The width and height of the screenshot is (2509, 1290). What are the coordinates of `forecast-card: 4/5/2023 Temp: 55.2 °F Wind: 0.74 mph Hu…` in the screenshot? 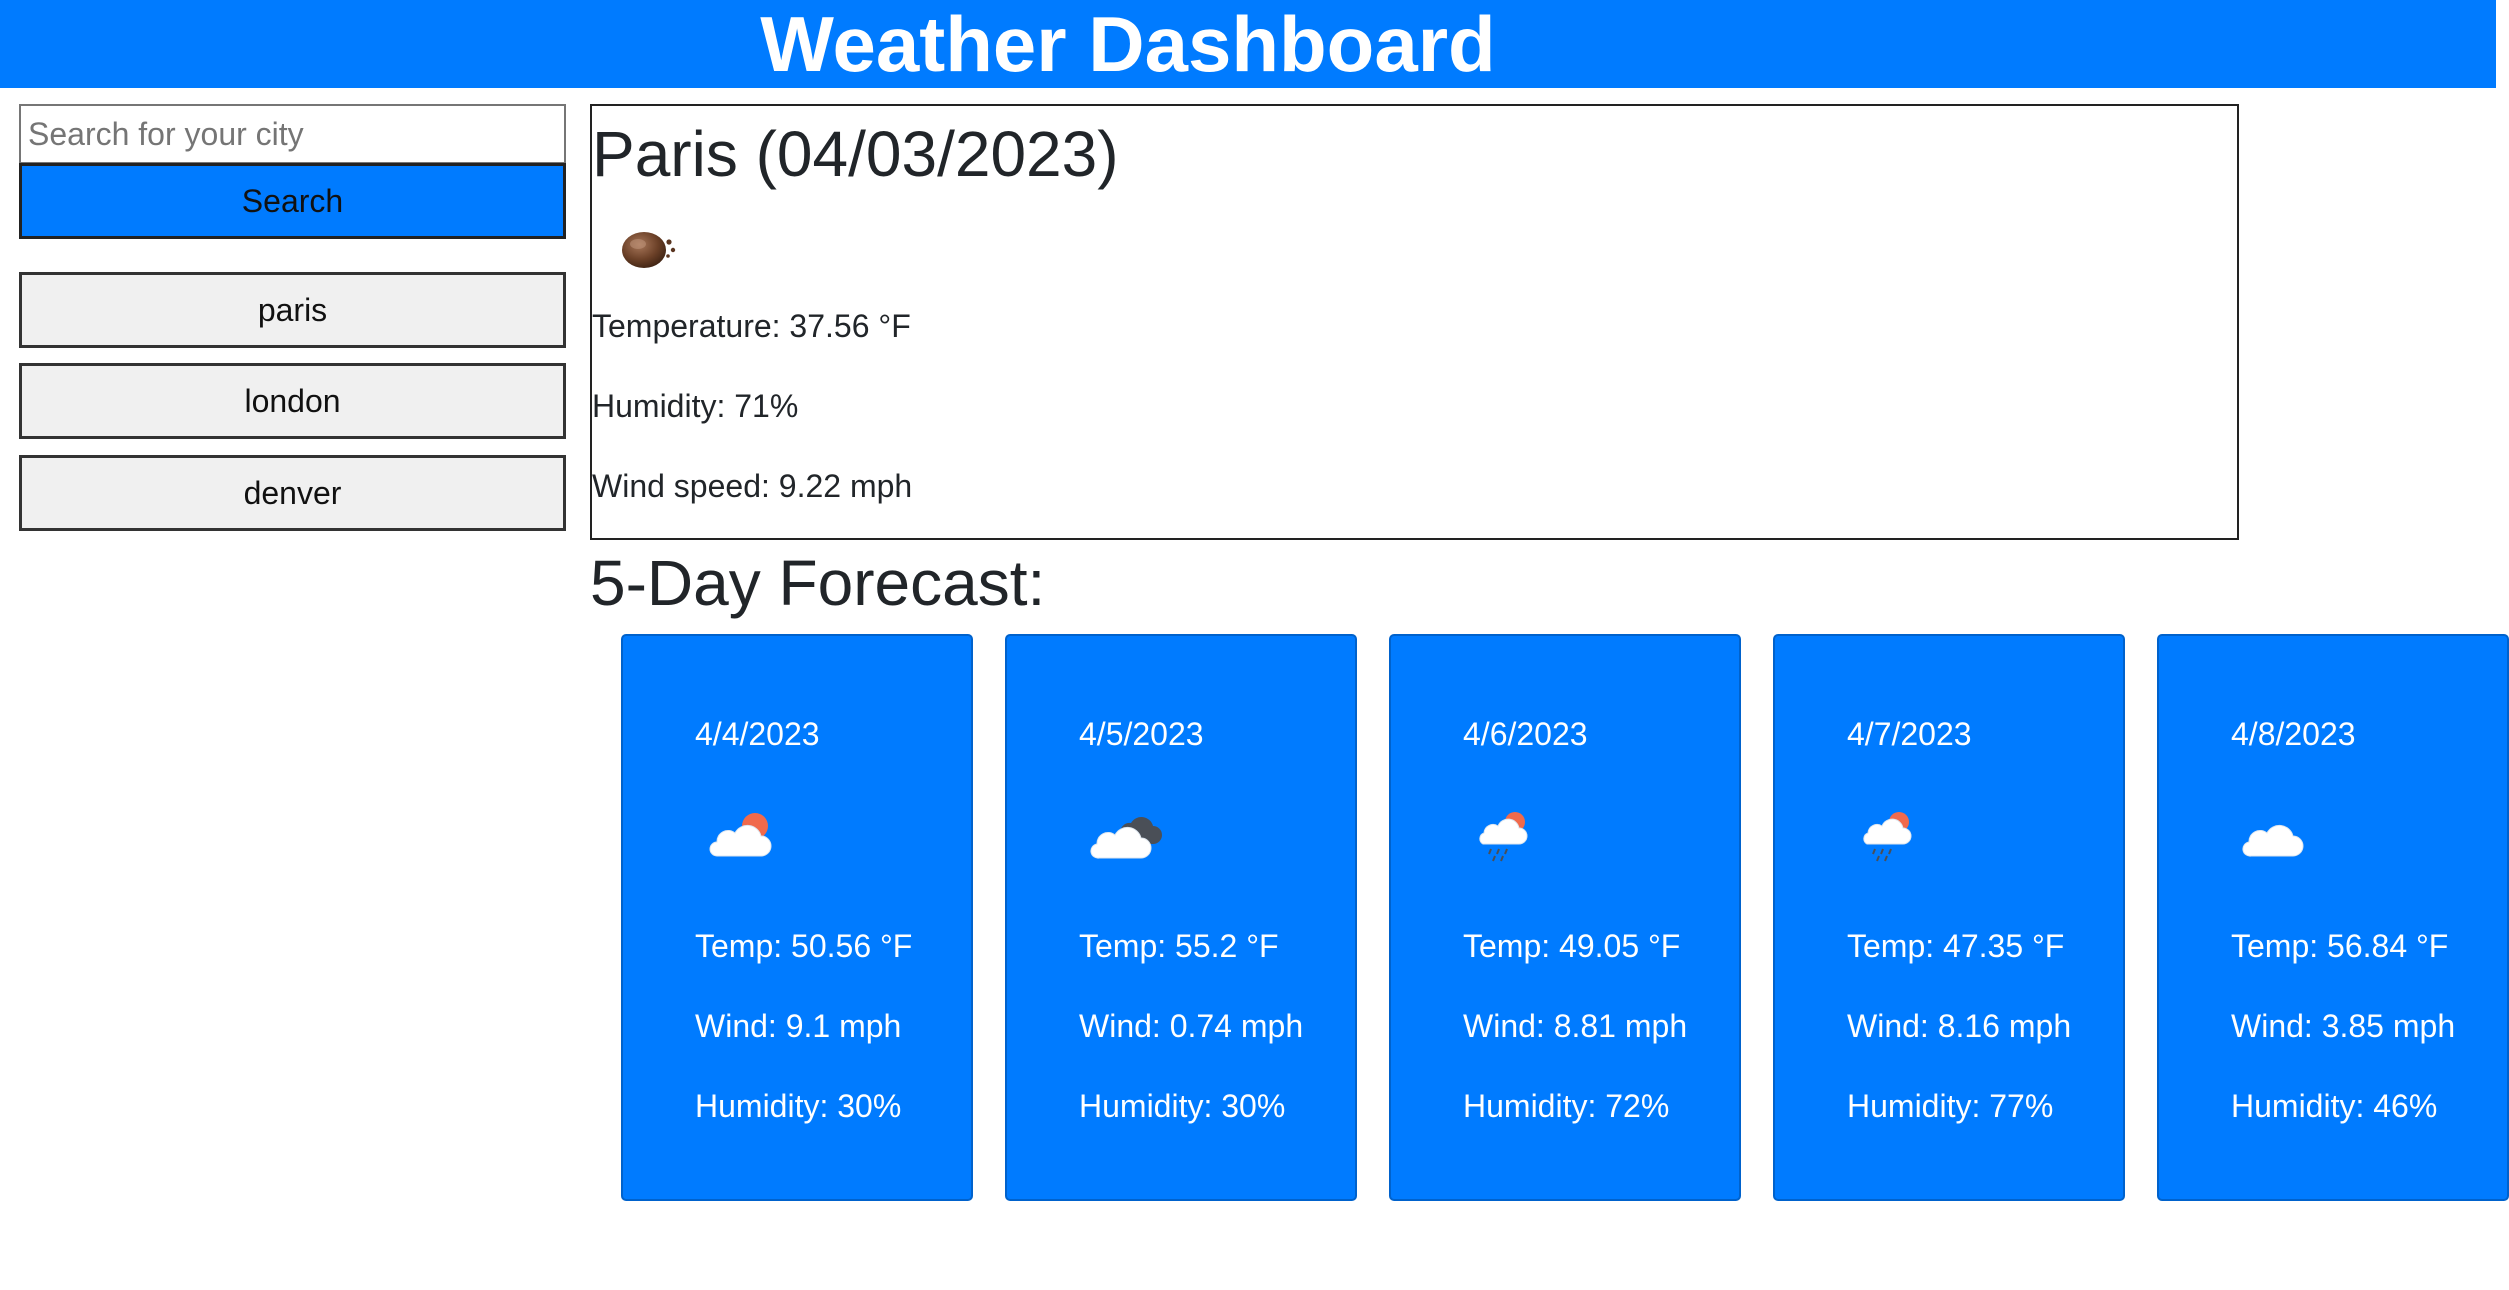 It's located at (1181, 917).